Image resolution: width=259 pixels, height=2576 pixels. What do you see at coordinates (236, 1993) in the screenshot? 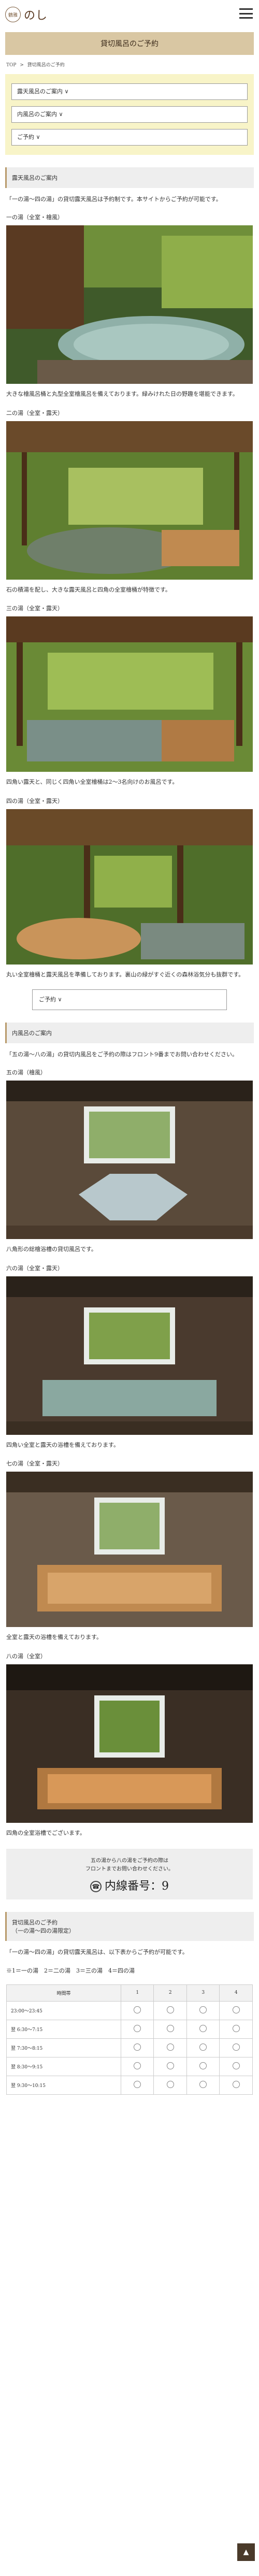
I see `col-header-4: 4` at bounding box center [236, 1993].